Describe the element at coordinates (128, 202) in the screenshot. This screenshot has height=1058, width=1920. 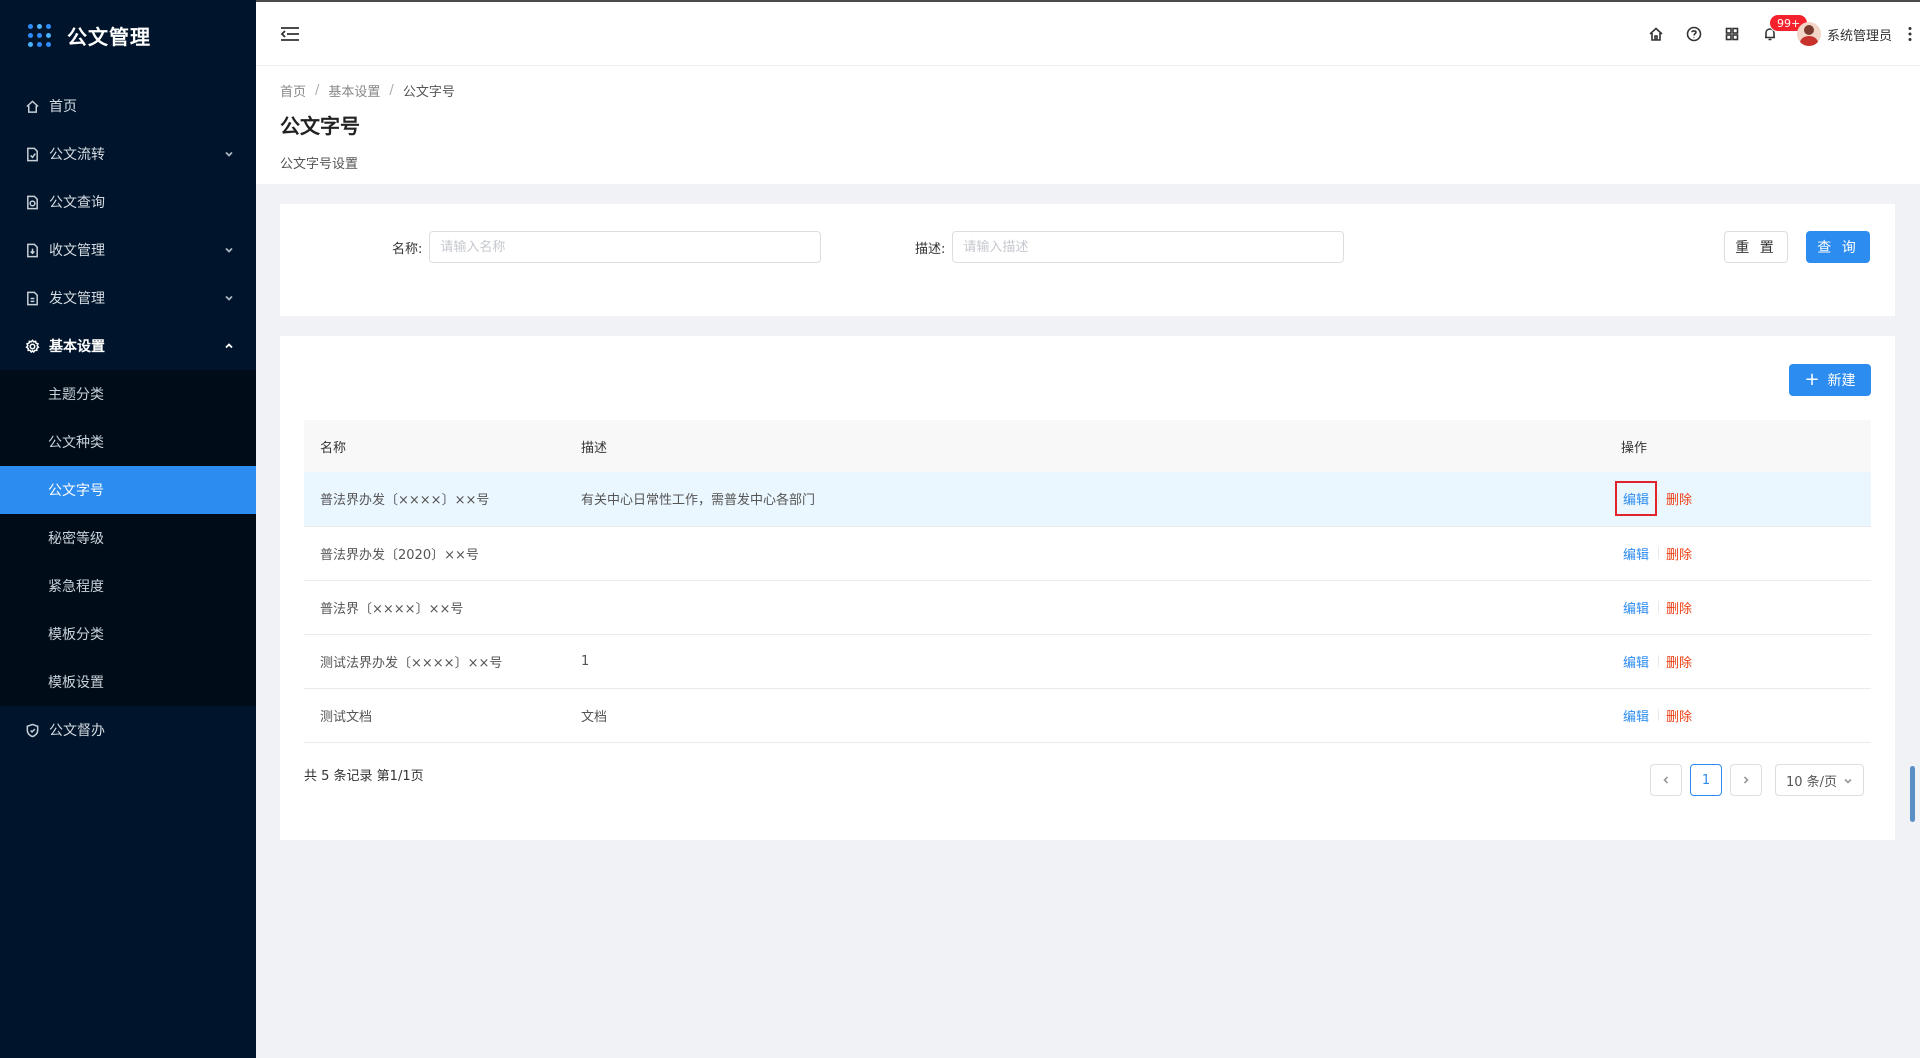
I see `sidebar-item-doc-search: 公文查询` at that location.